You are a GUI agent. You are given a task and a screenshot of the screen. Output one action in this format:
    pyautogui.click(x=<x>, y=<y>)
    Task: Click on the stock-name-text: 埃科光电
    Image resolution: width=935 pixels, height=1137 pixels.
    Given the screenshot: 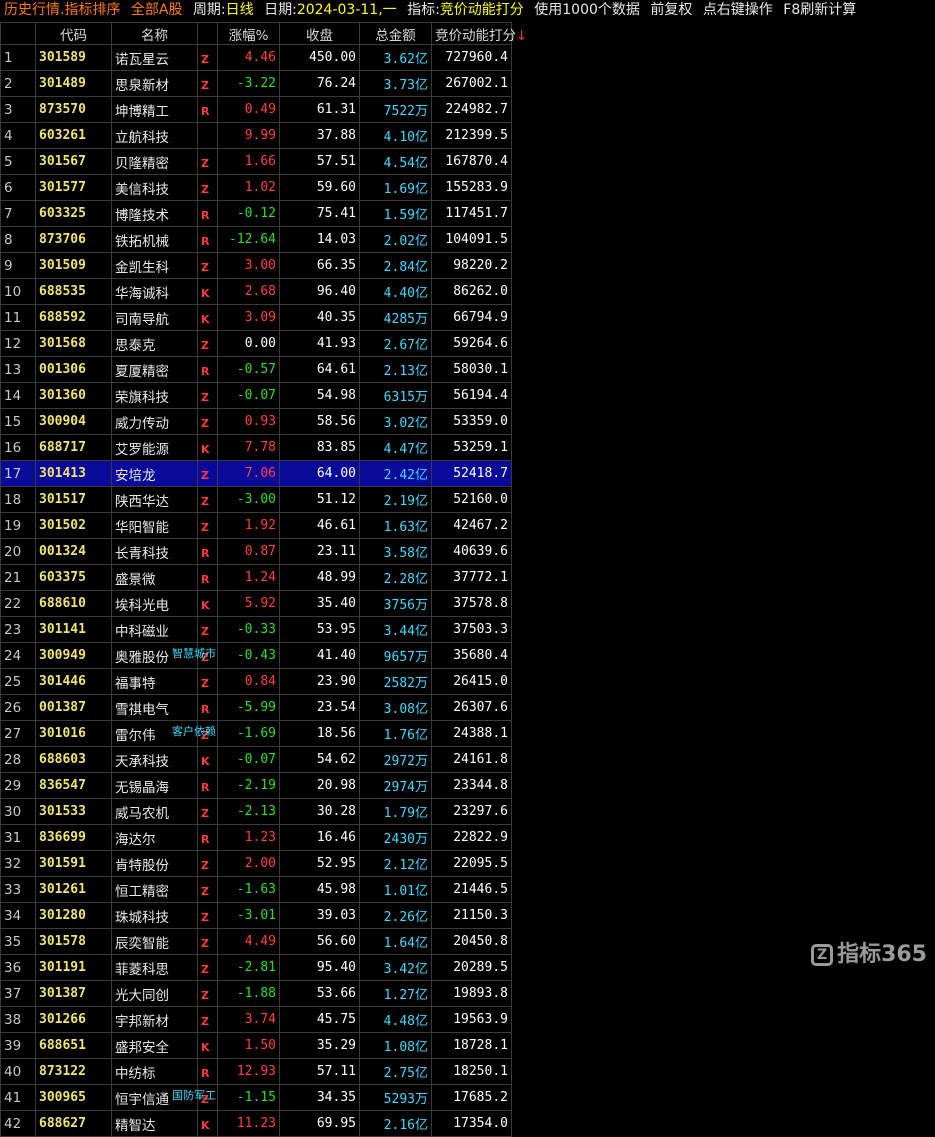 What is the action you would take?
    pyautogui.click(x=142, y=605)
    